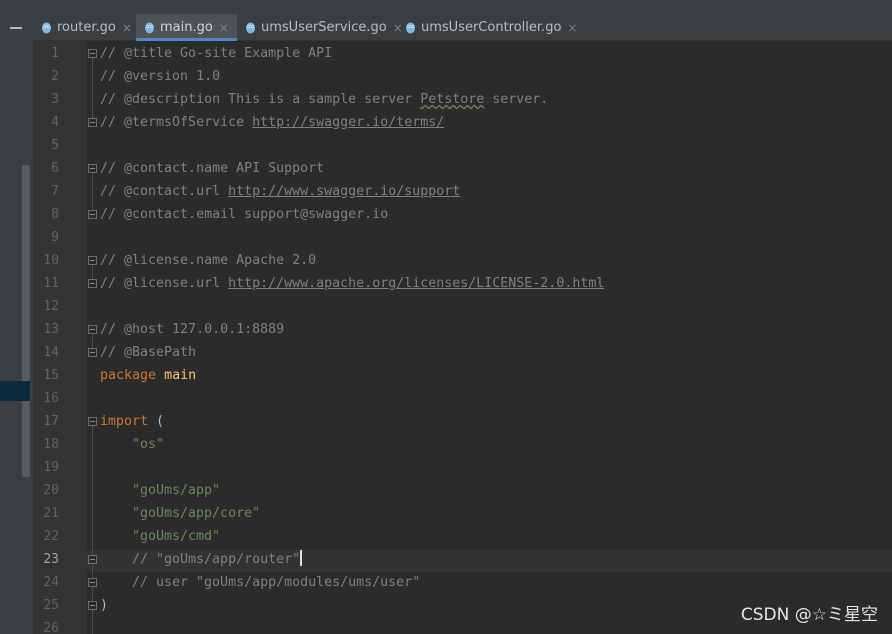  Describe the element at coordinates (156, 421) in the screenshot. I see `paren: (` at that location.